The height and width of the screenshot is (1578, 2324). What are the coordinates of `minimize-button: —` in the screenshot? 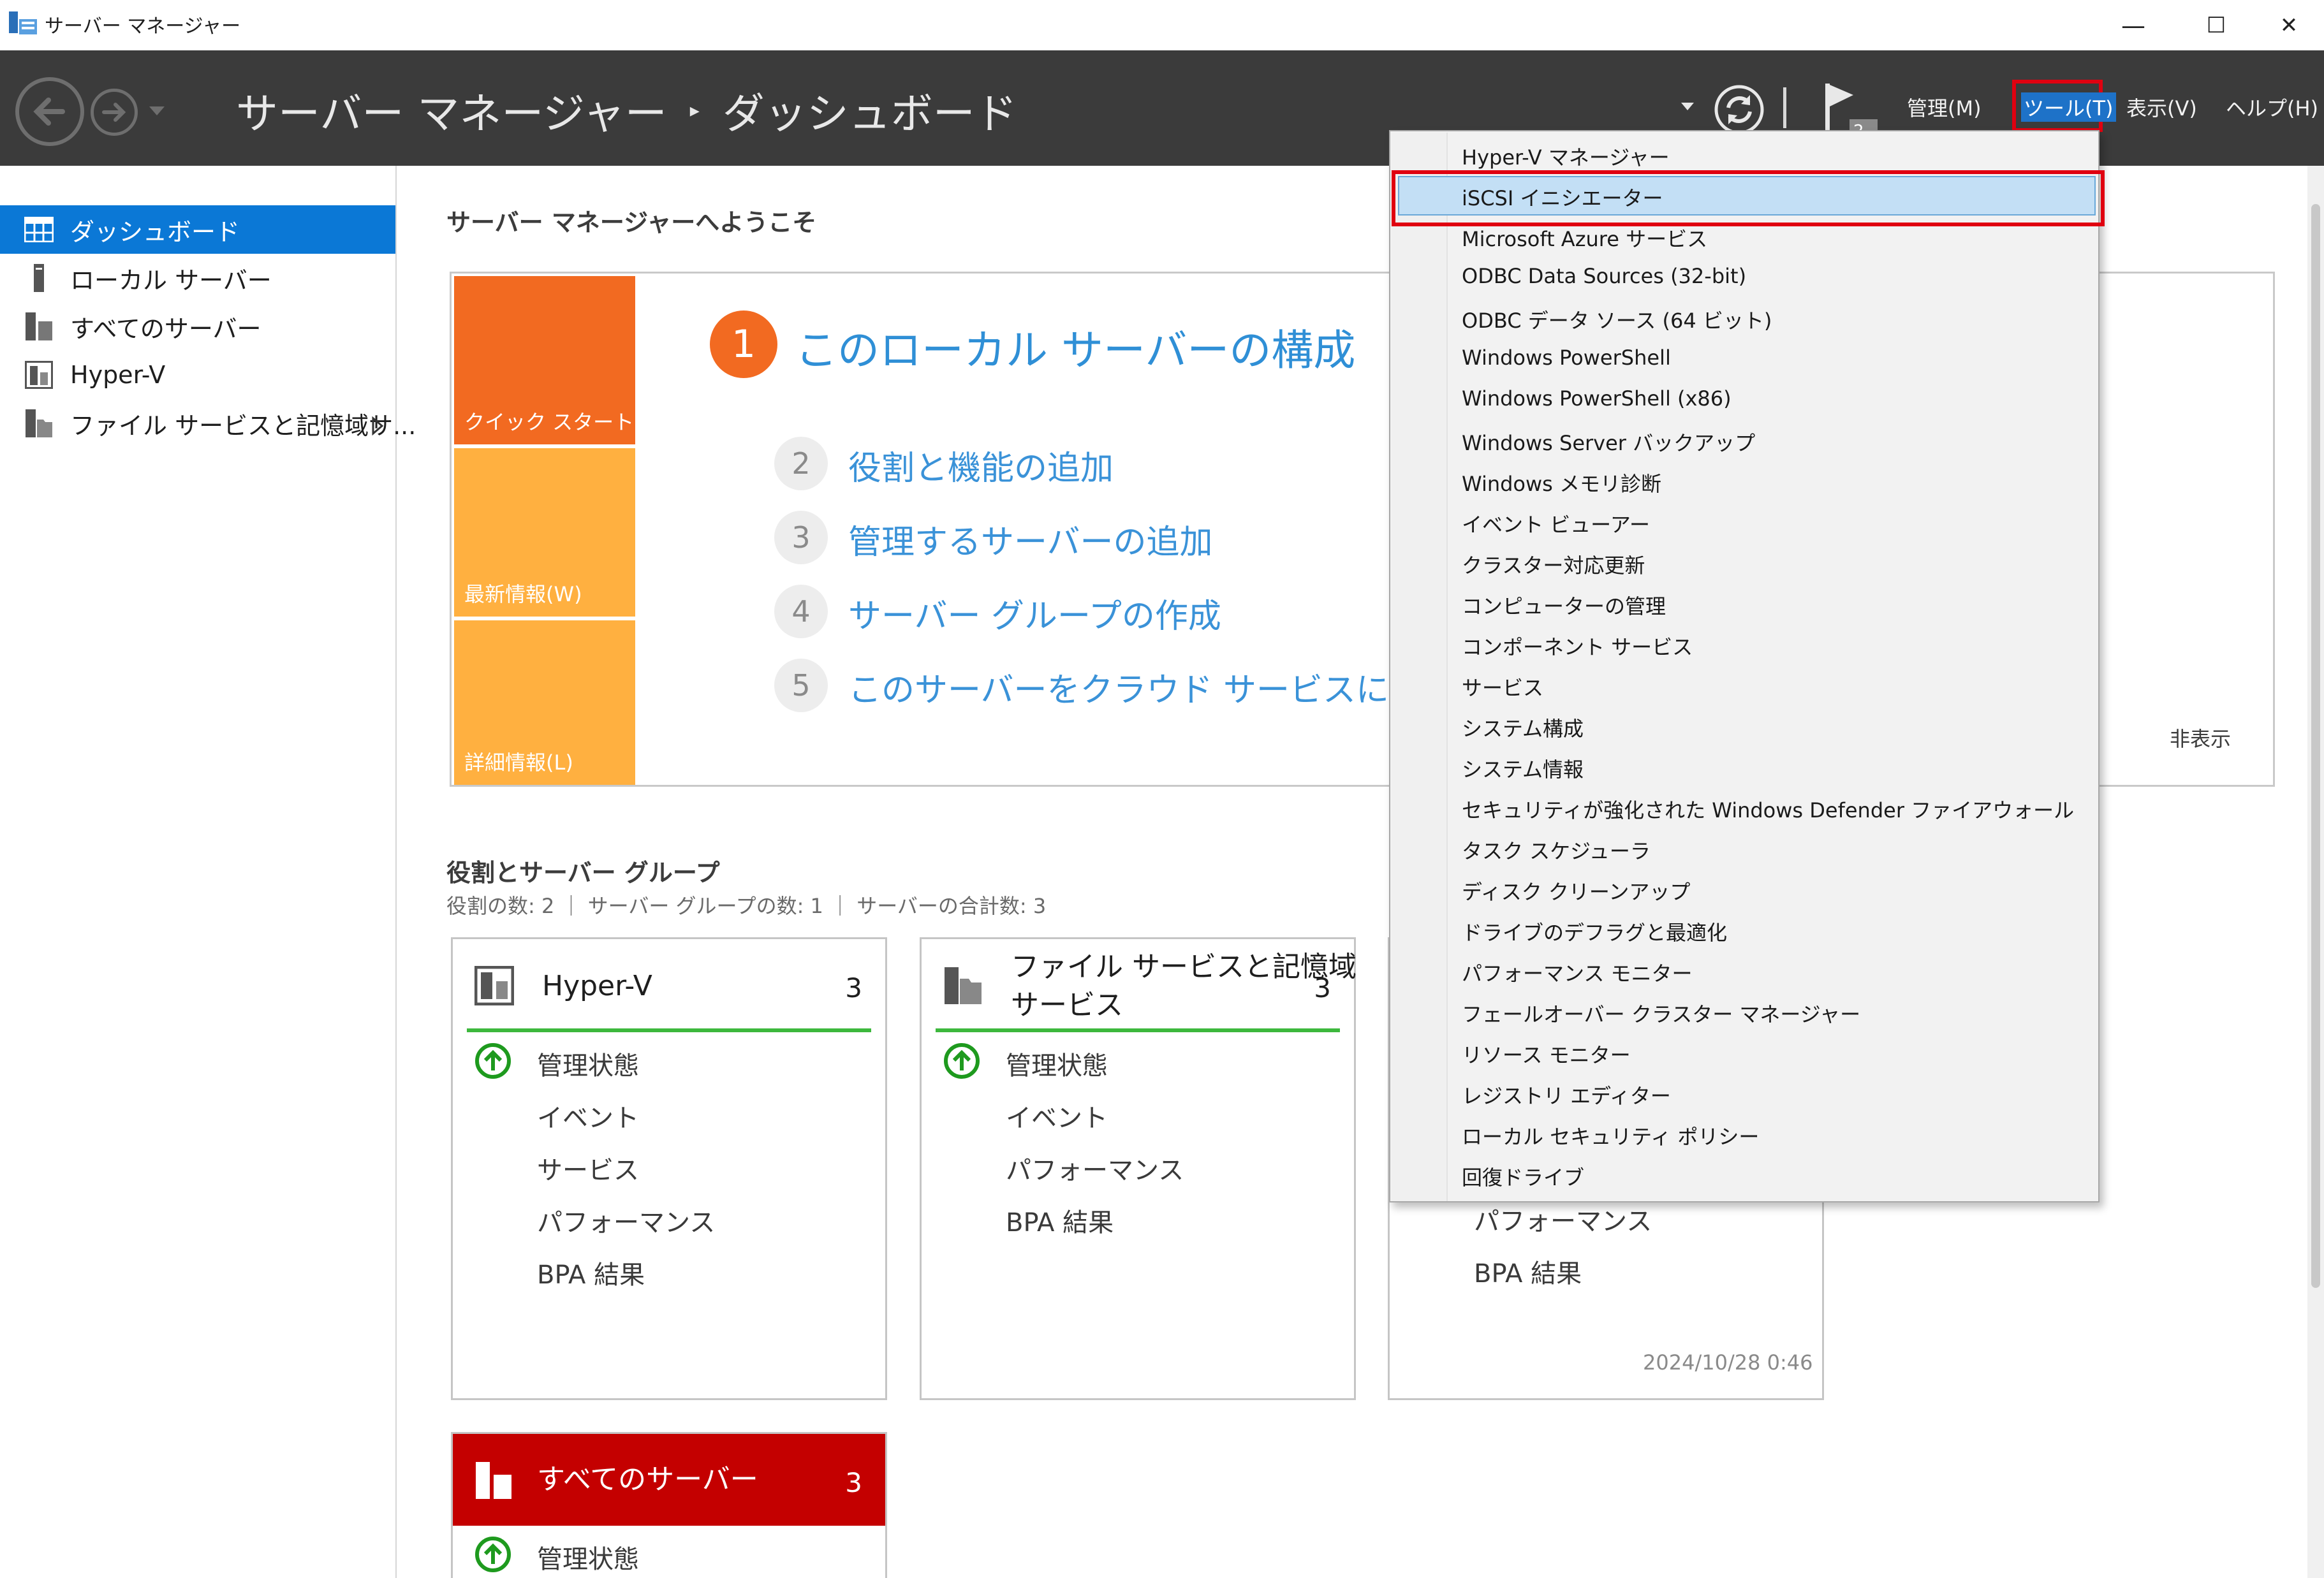 It's located at (2133, 25).